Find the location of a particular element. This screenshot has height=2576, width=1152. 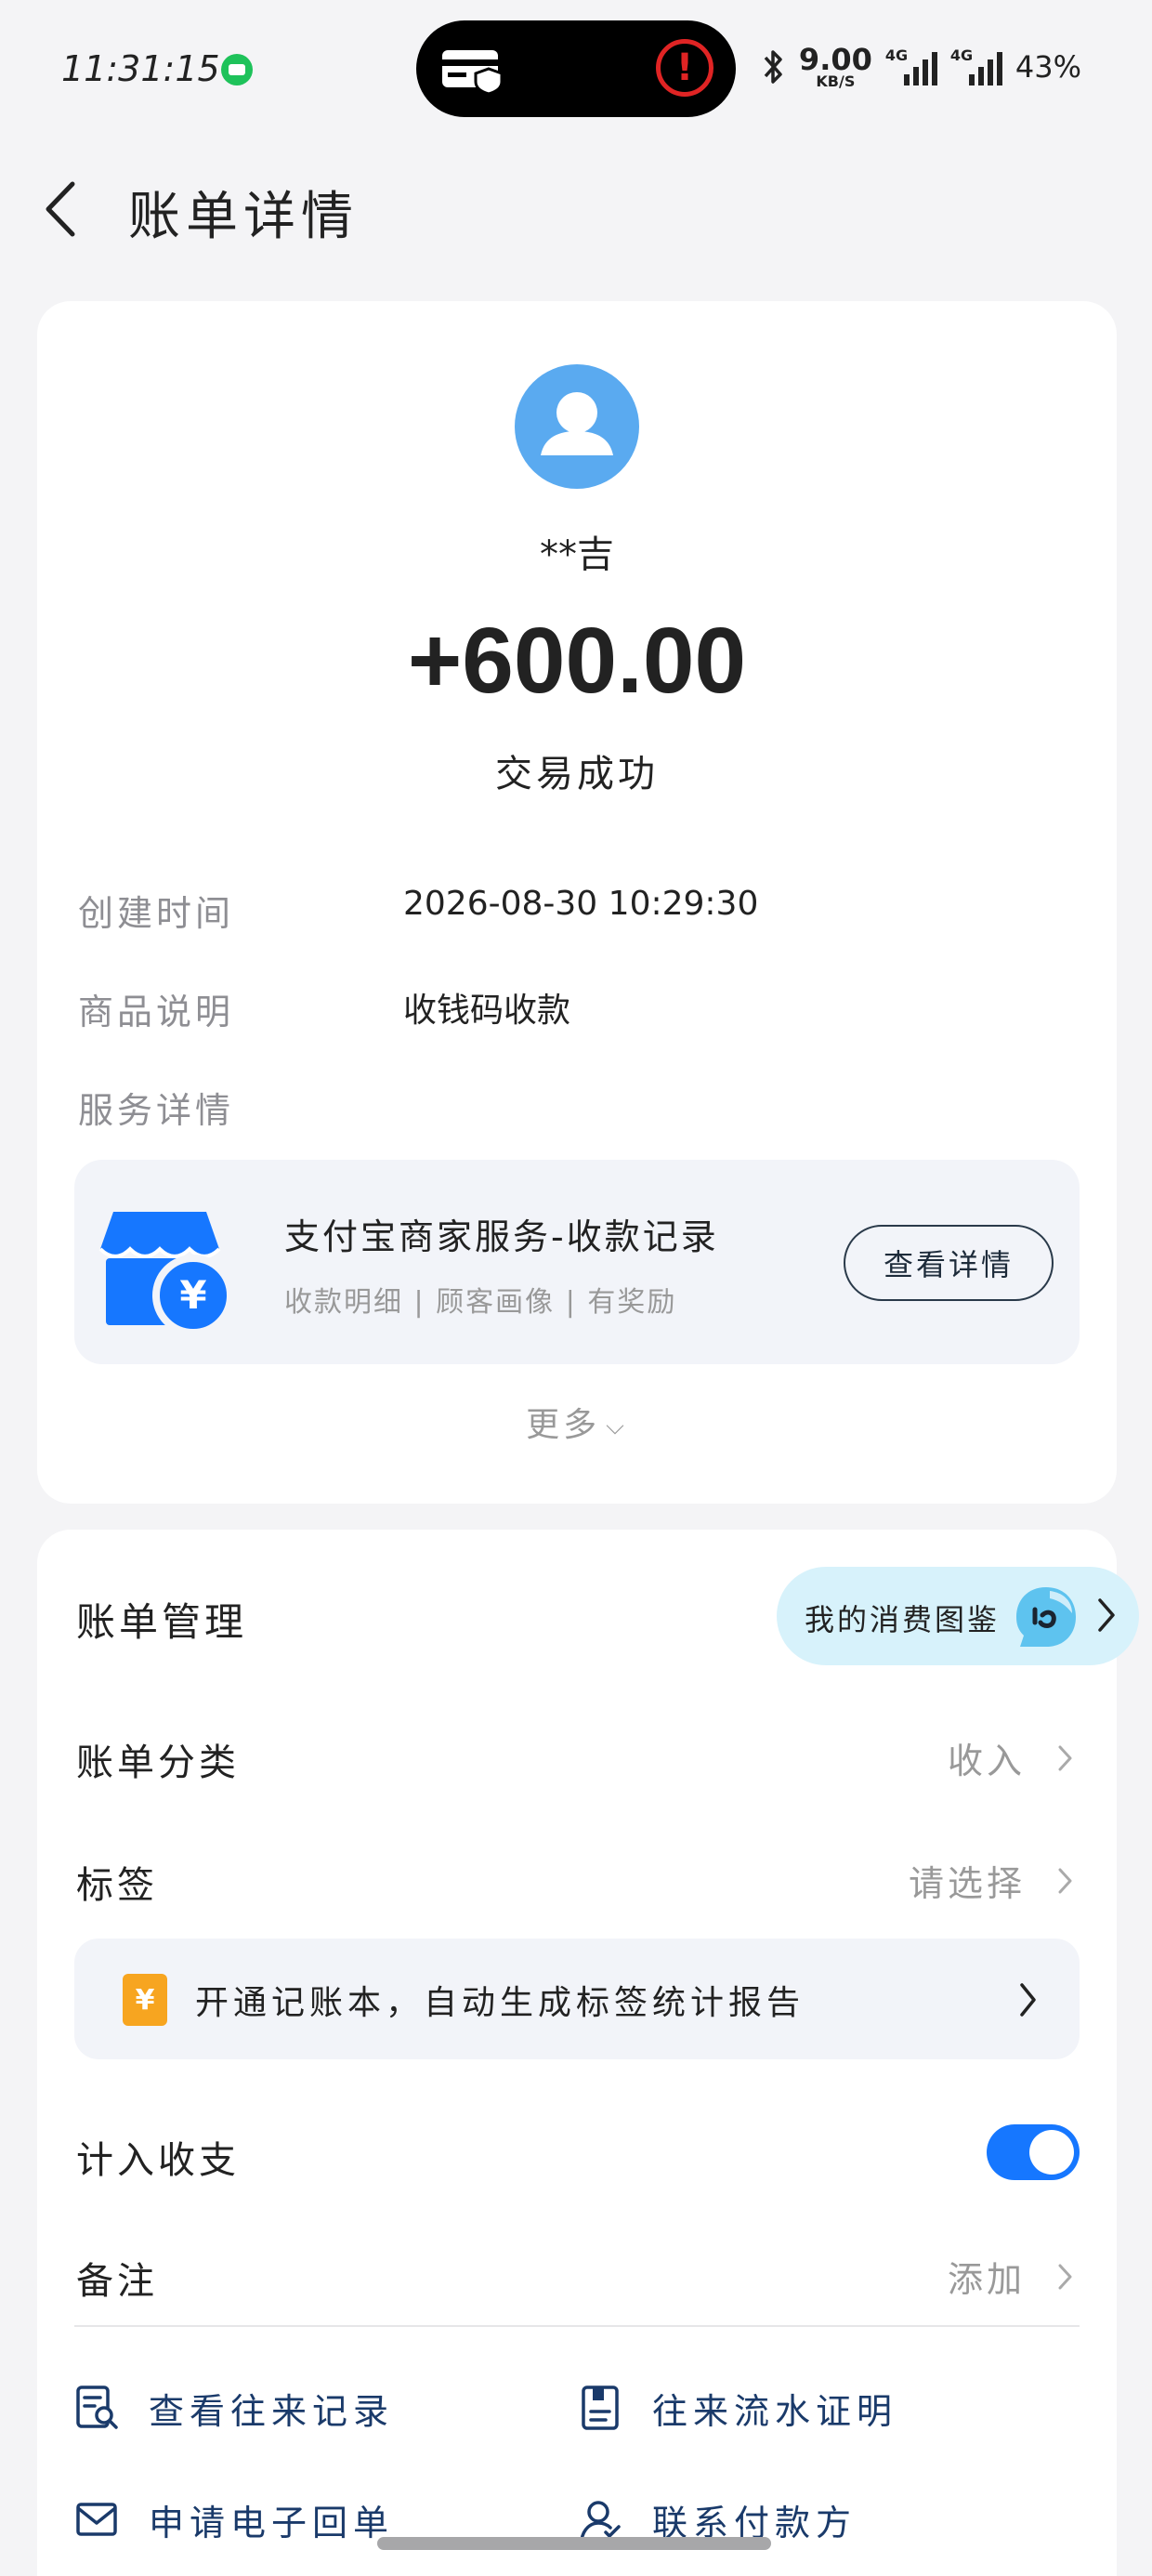

view-records-link: 查看往来记录 is located at coordinates (234, 2407).